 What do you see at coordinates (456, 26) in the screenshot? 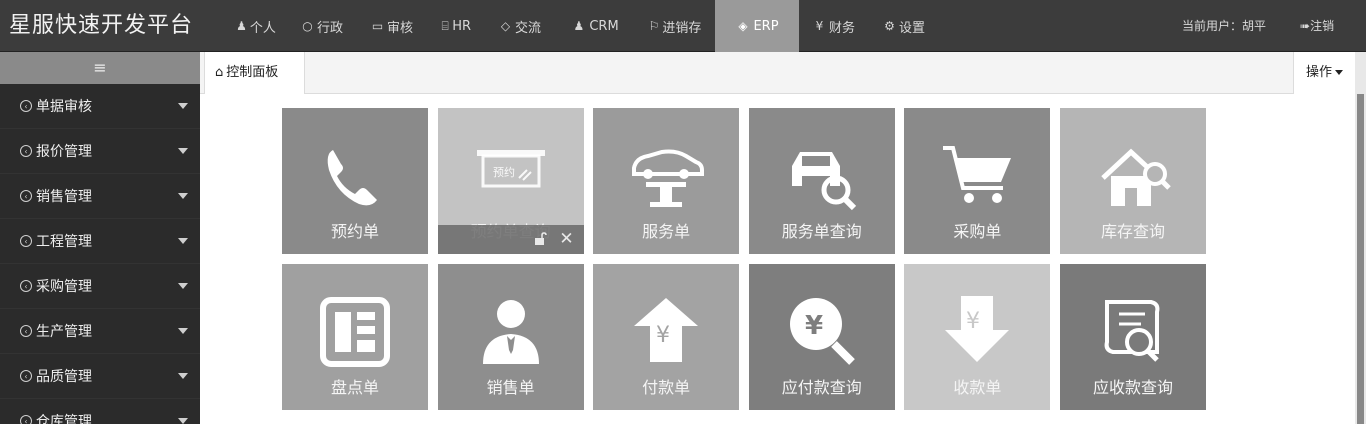
I see `nav-item-3: ⌸ HR` at bounding box center [456, 26].